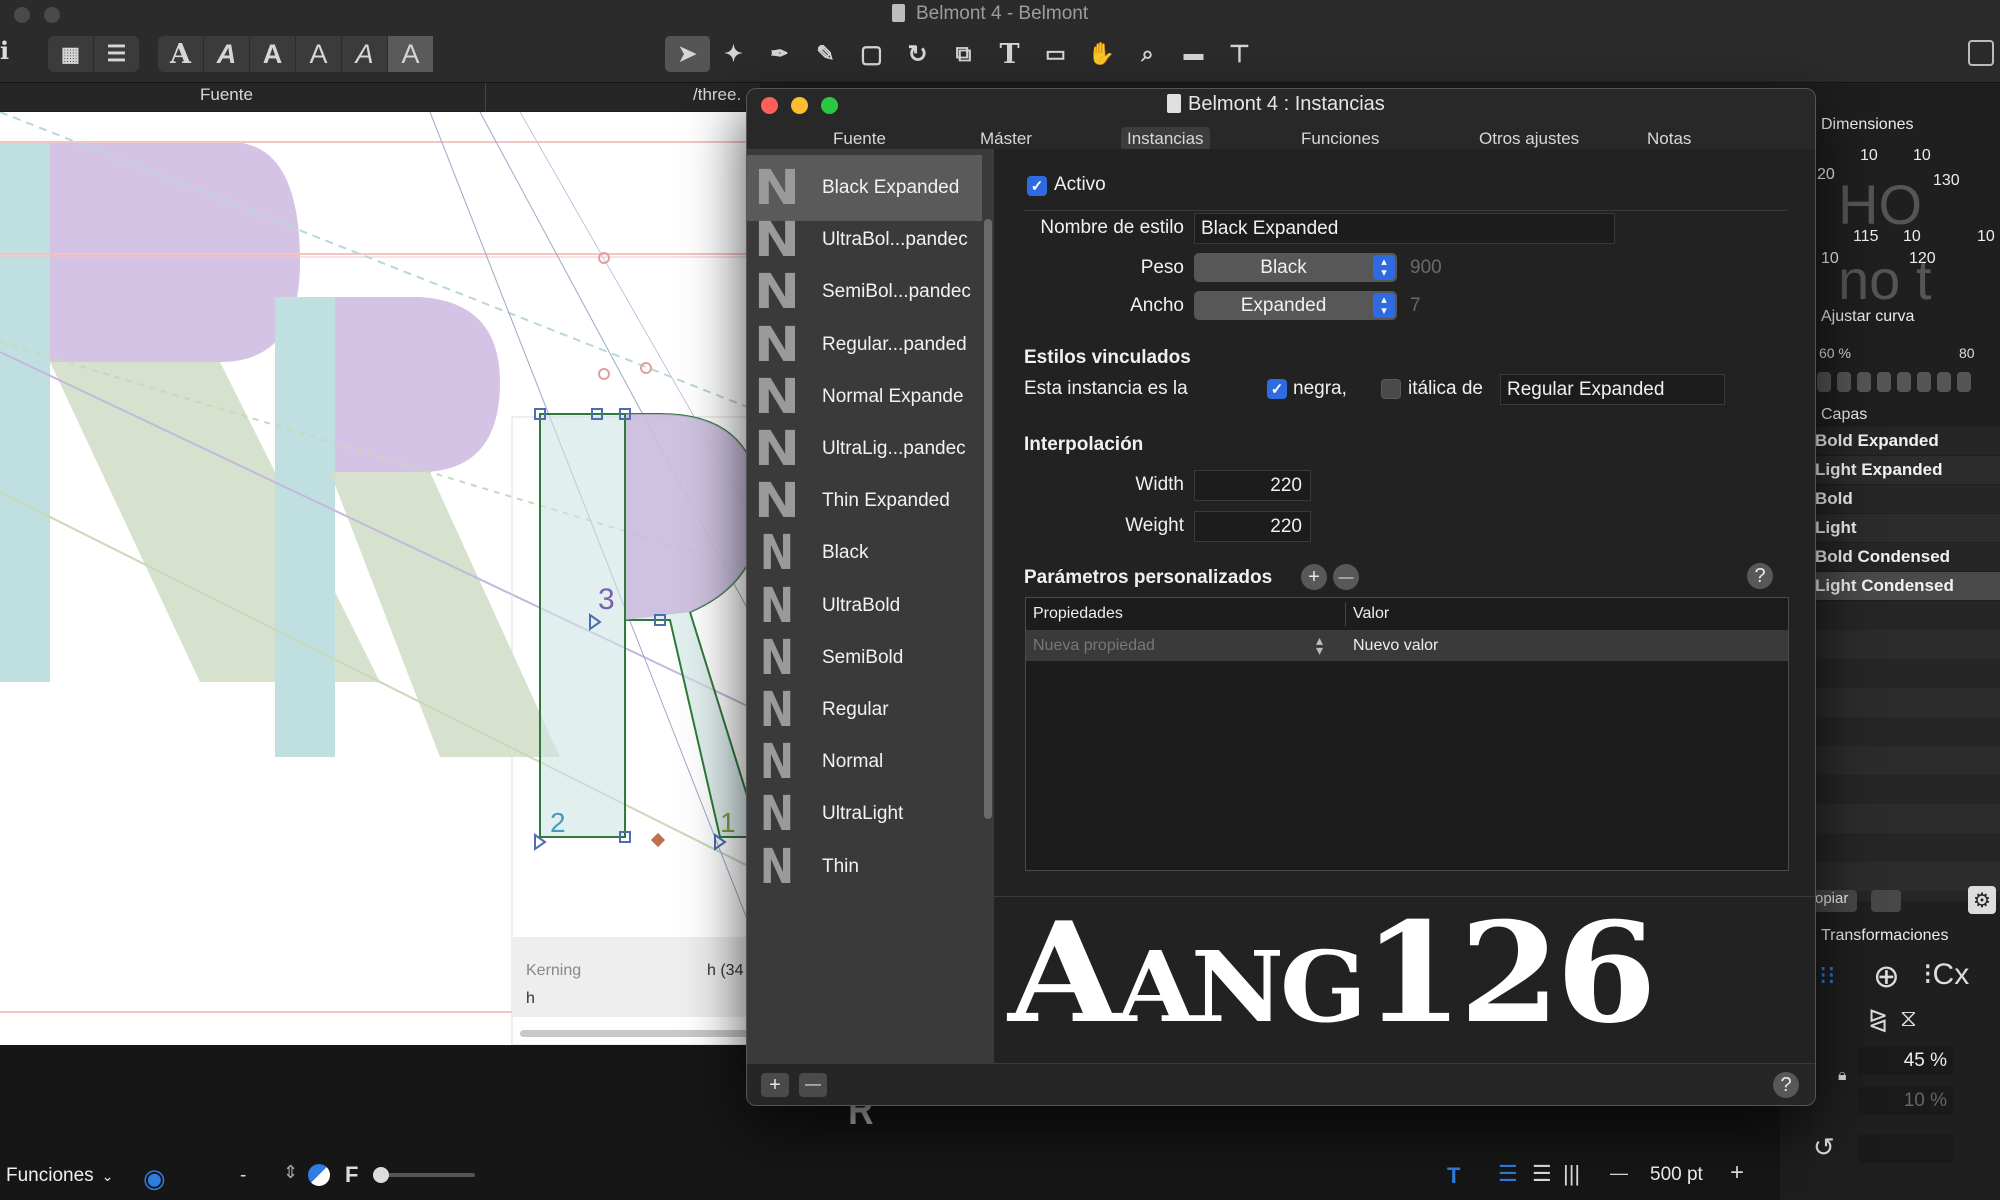 The height and width of the screenshot is (1200, 2000). Describe the element at coordinates (1529, 139) in the screenshot. I see `tab-otros-ajustes: Otros ajustes` at that location.